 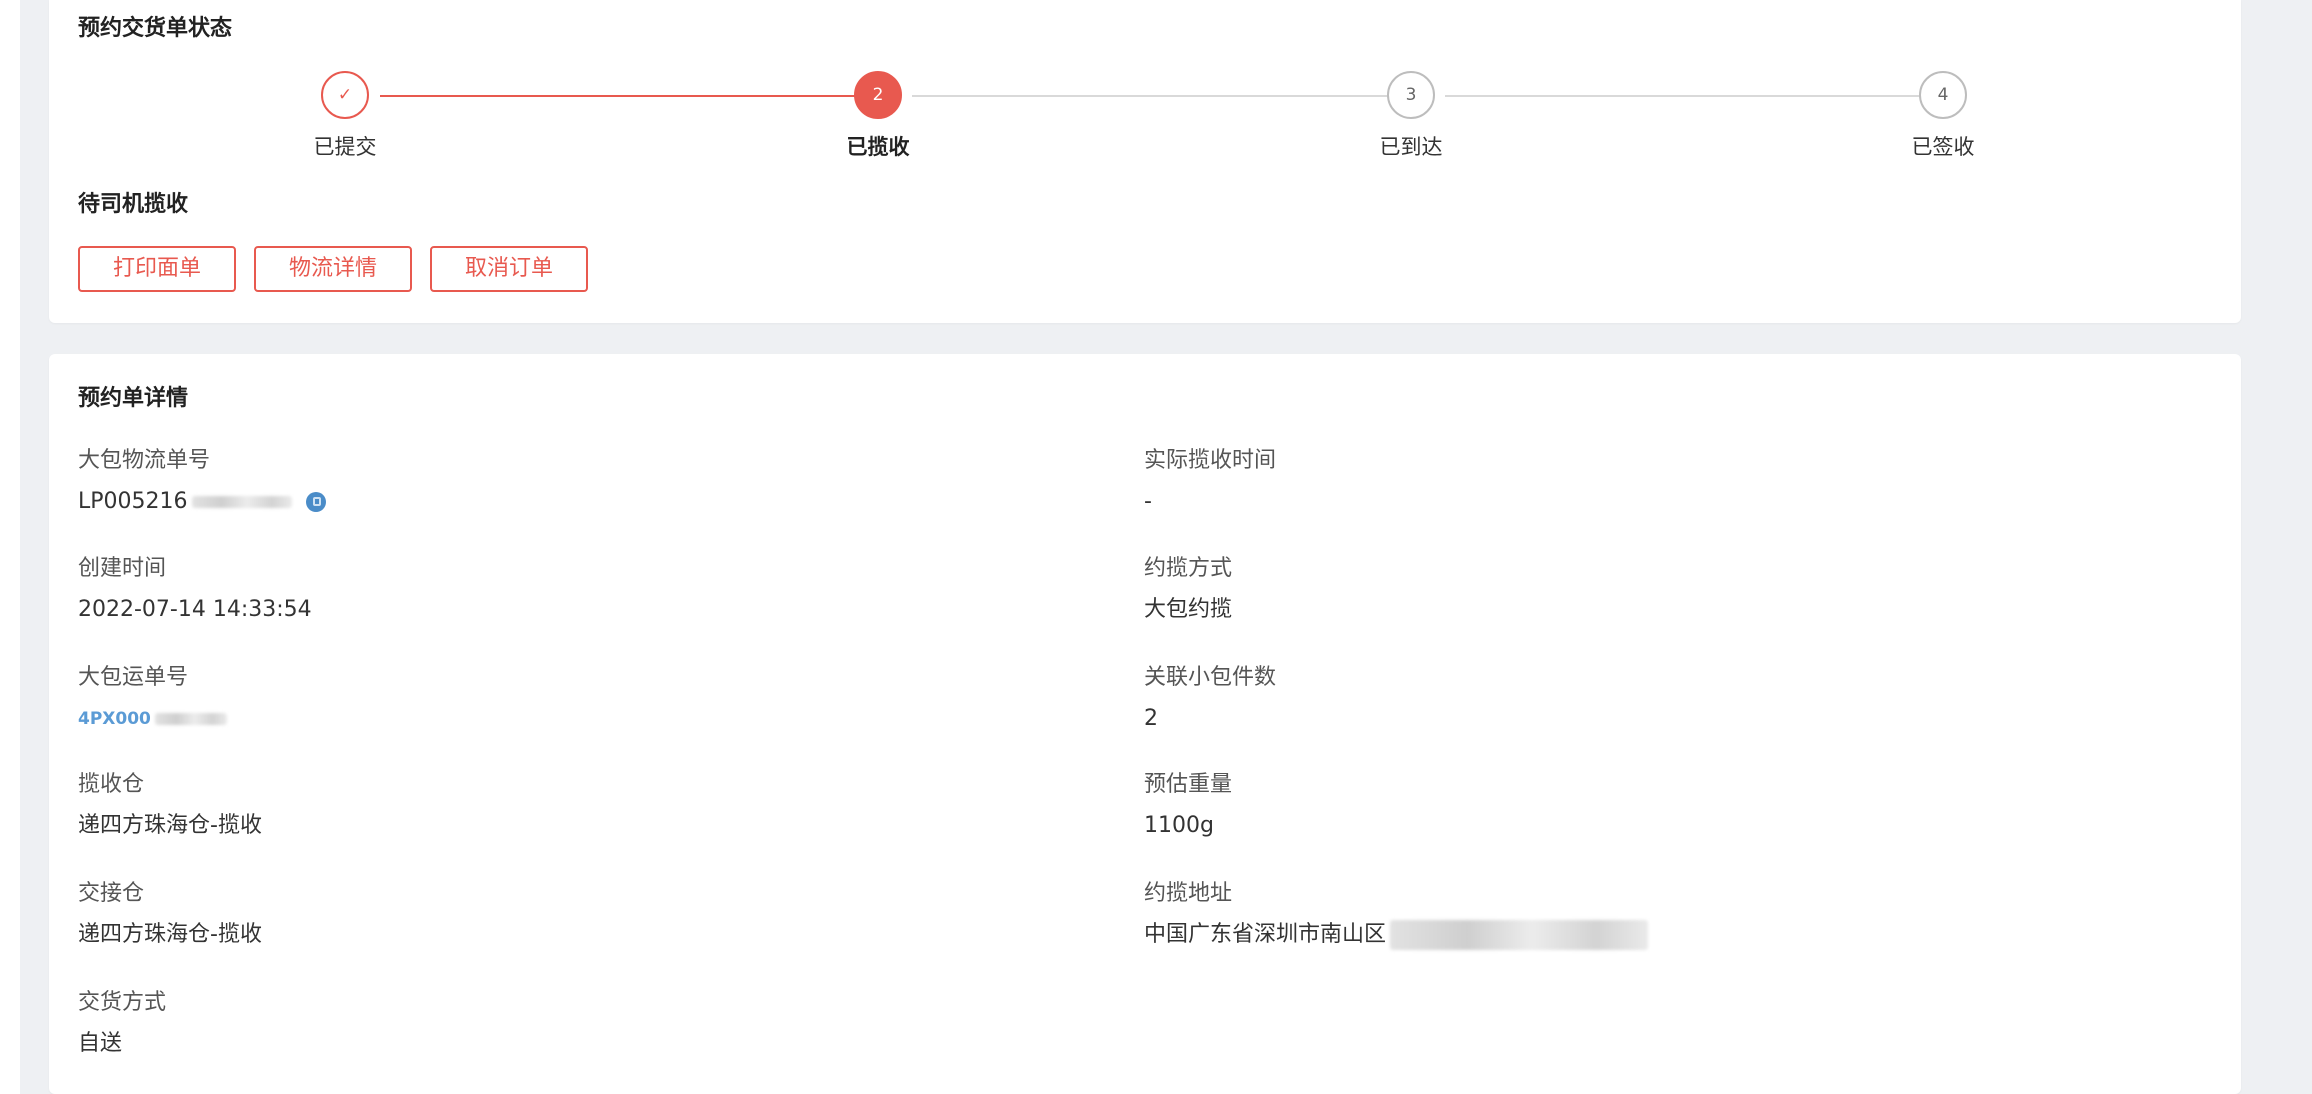 What do you see at coordinates (152, 719) in the screenshot?
I see `field-value: 4PX000` at bounding box center [152, 719].